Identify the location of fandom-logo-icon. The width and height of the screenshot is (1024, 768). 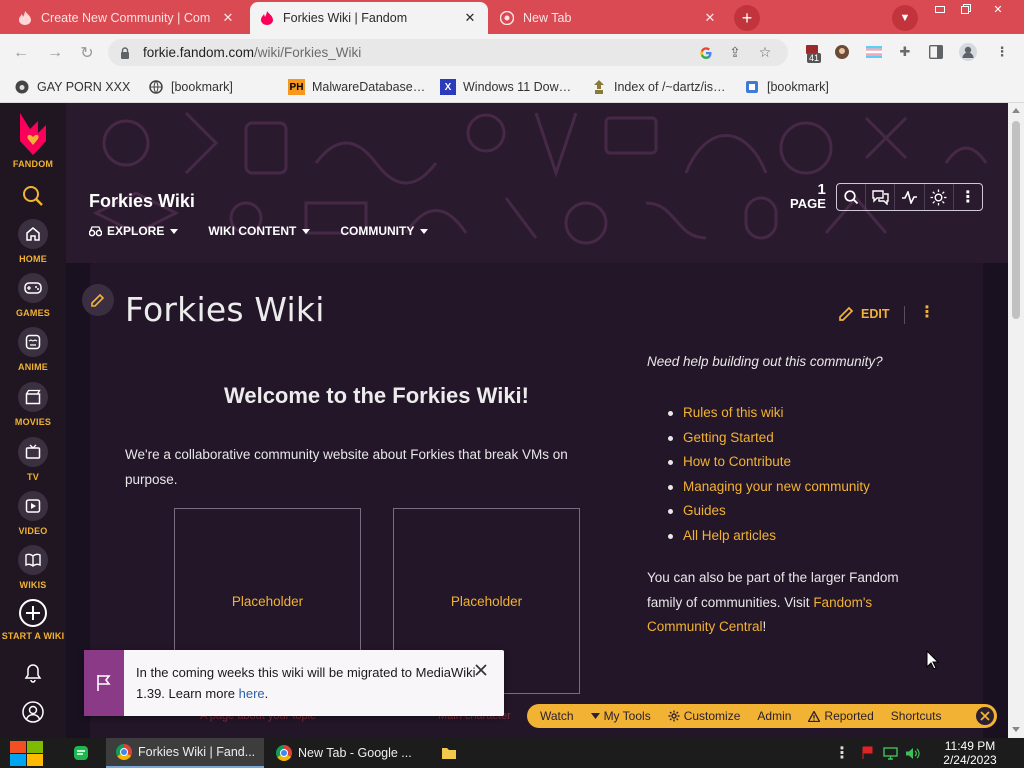
(33, 134).